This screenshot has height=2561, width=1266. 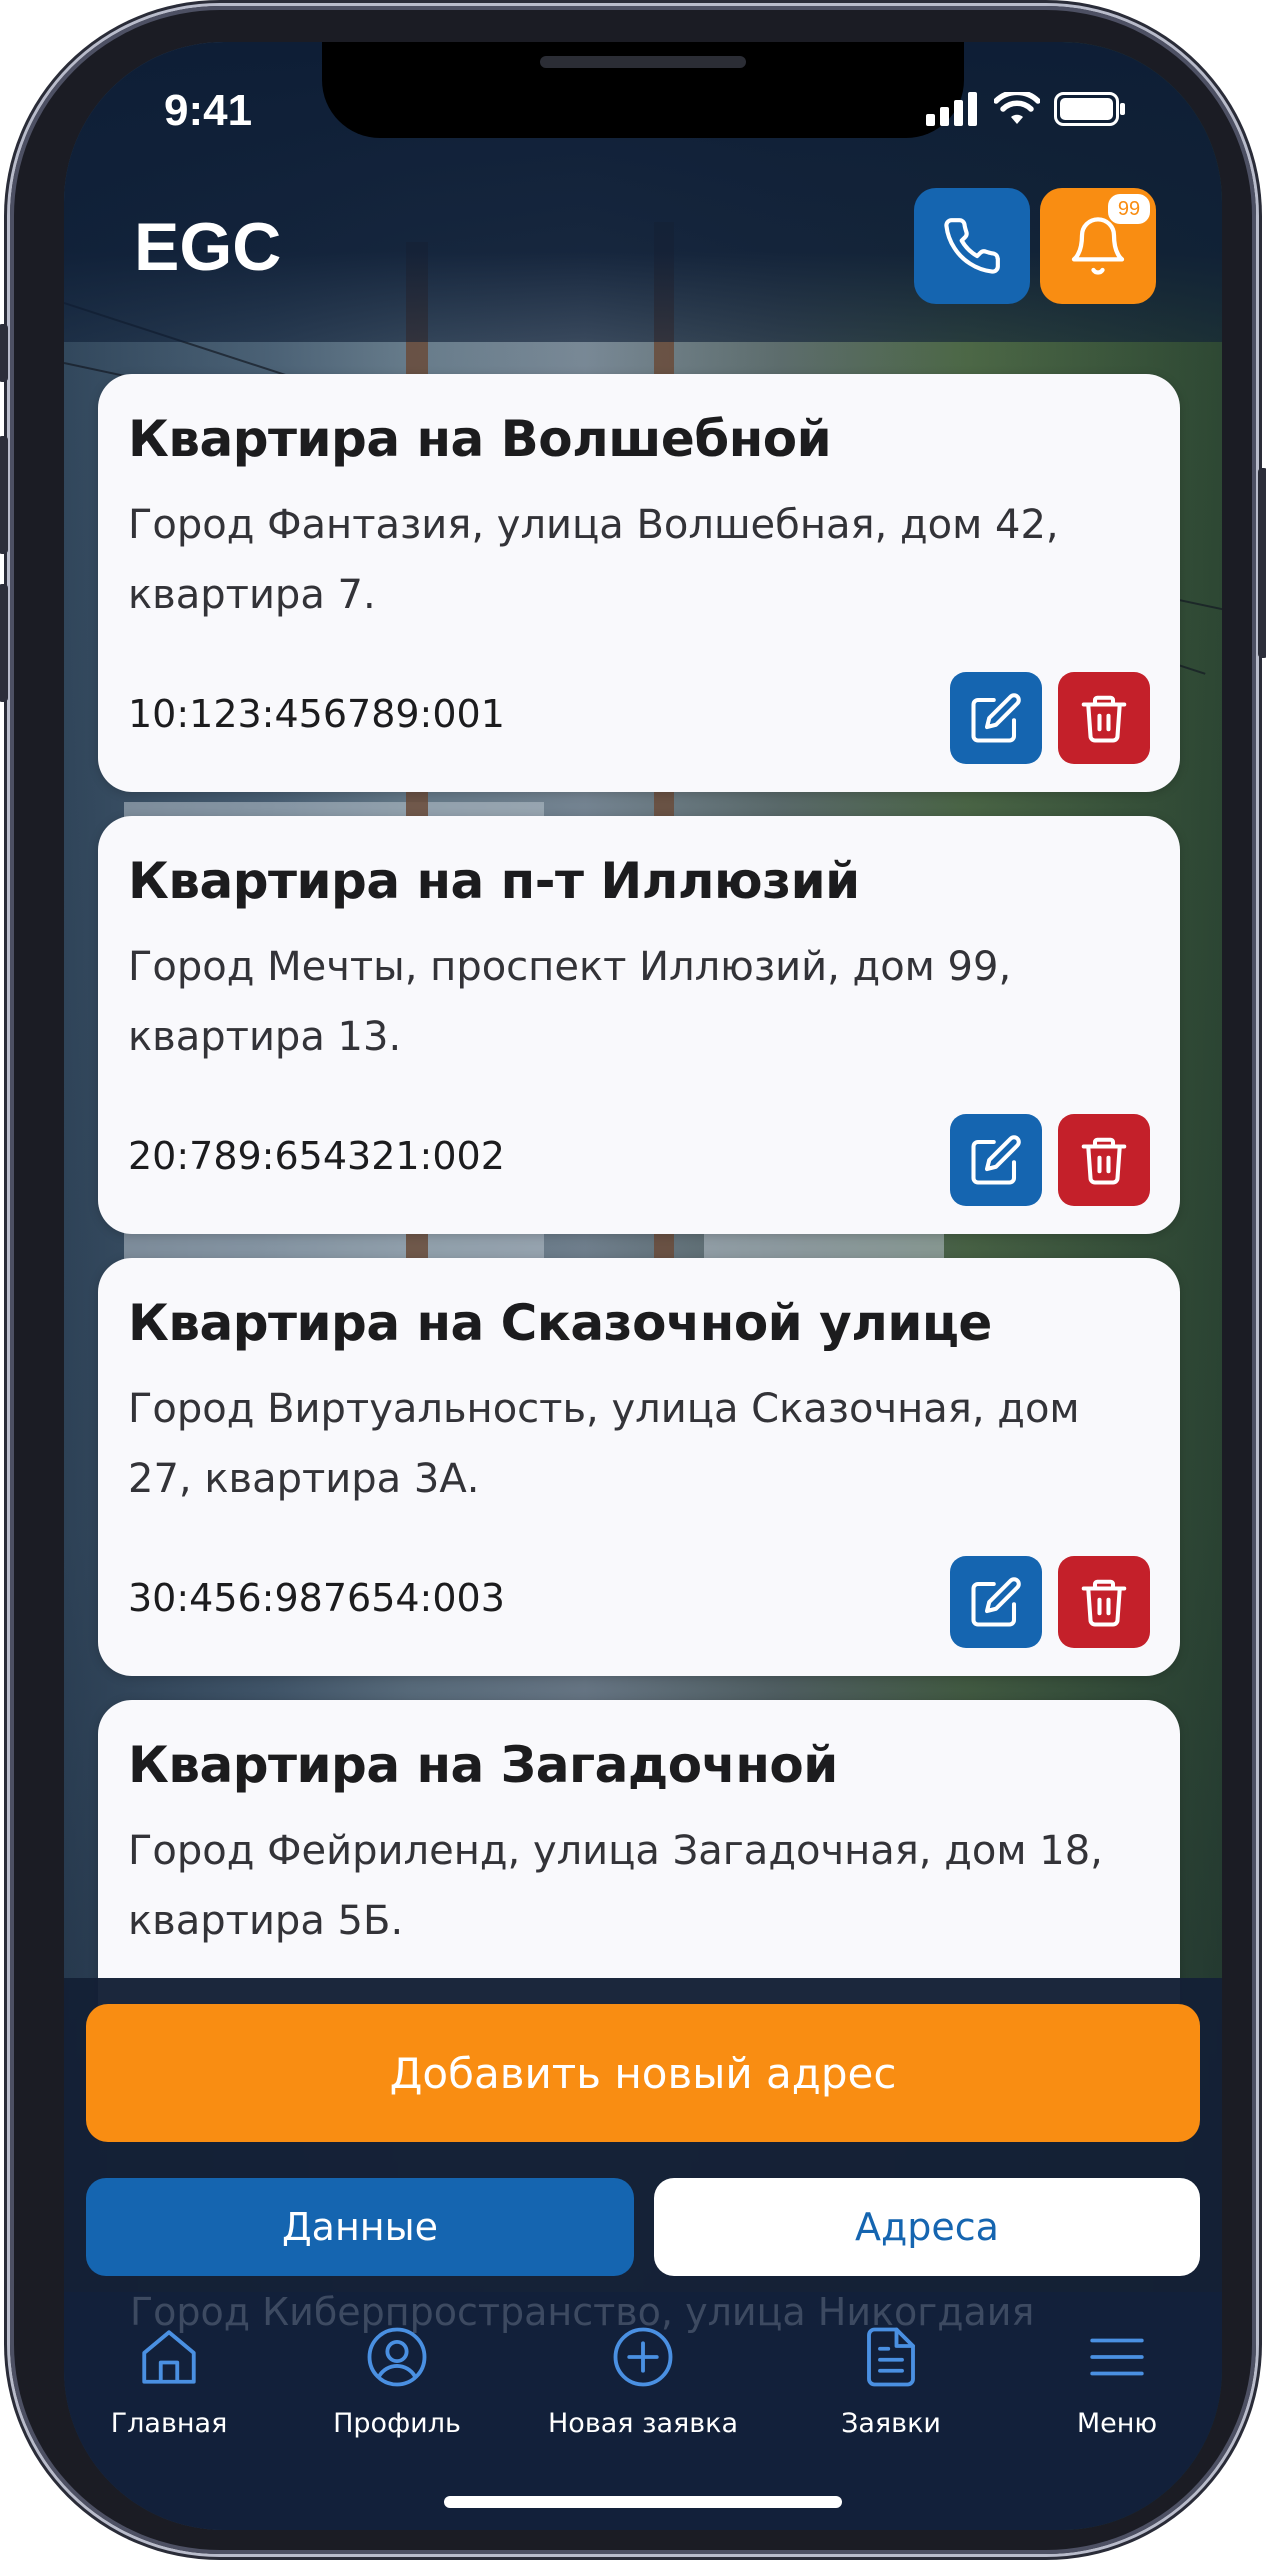 I want to click on tab-home: Главная, so click(x=169, y=2381).